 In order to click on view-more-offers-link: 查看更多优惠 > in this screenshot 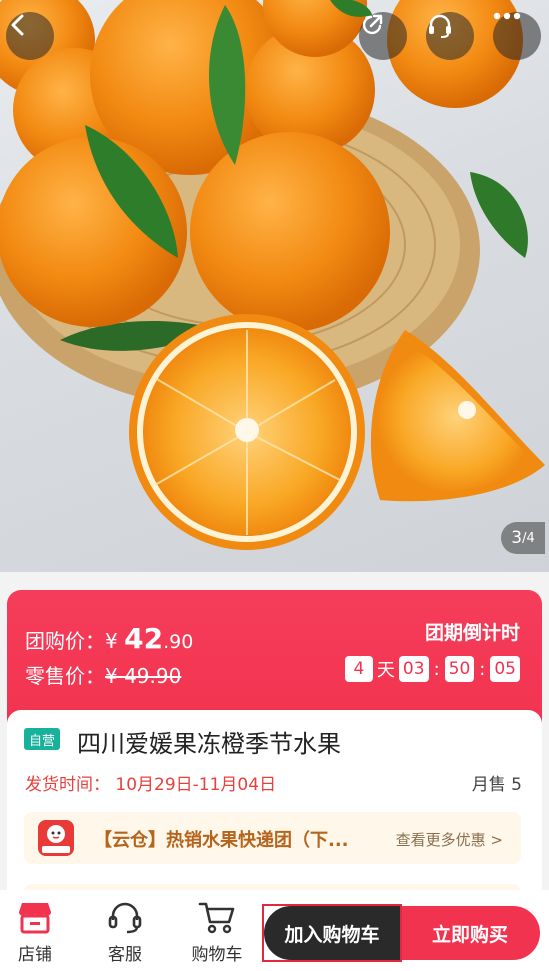, I will do `click(449, 839)`.